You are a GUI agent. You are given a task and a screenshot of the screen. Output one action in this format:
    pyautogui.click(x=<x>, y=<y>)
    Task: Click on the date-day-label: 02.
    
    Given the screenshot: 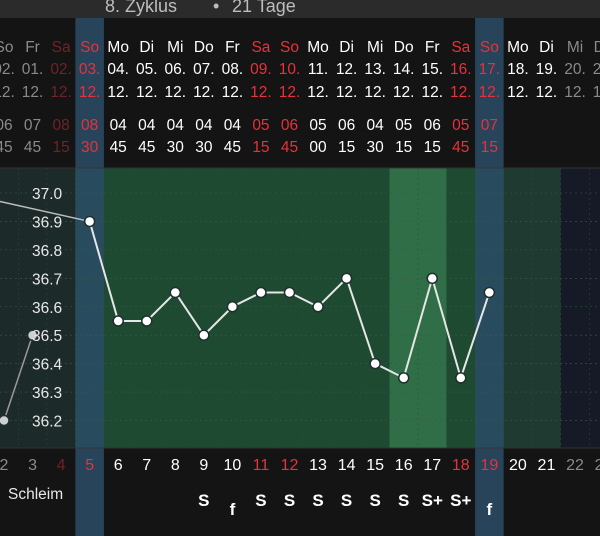 What is the action you would take?
    pyautogui.click(x=7, y=69)
    